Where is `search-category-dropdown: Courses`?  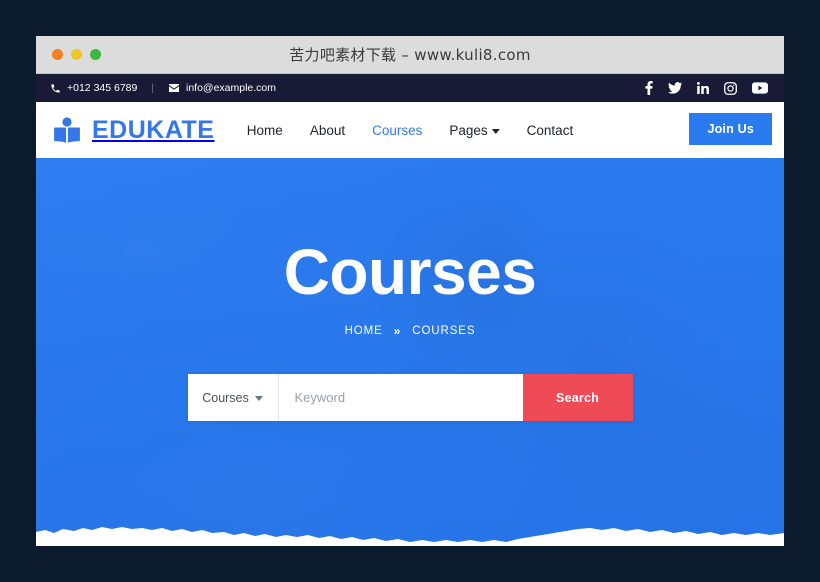
search-category-dropdown: Courses is located at coordinates (233, 397).